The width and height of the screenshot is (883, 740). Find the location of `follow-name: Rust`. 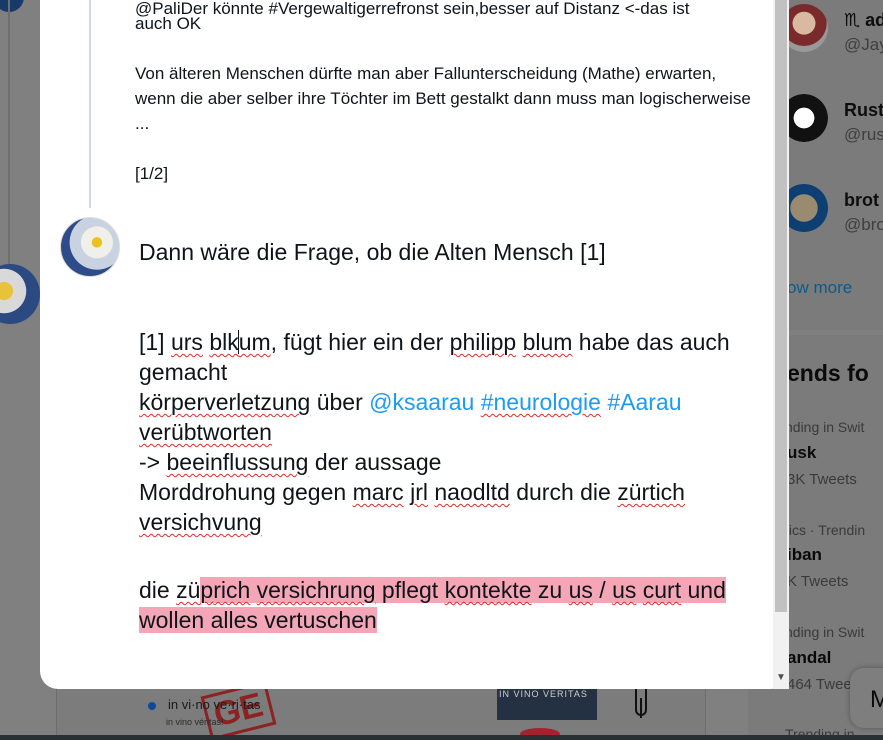

follow-name: Rust is located at coordinates (863, 110).